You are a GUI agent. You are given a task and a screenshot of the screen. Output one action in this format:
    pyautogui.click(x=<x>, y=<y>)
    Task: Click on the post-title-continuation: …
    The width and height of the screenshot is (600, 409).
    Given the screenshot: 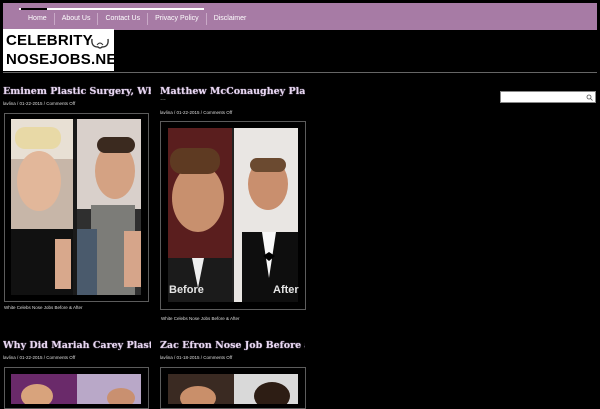 What is the action you would take?
    pyautogui.click(x=163, y=99)
    